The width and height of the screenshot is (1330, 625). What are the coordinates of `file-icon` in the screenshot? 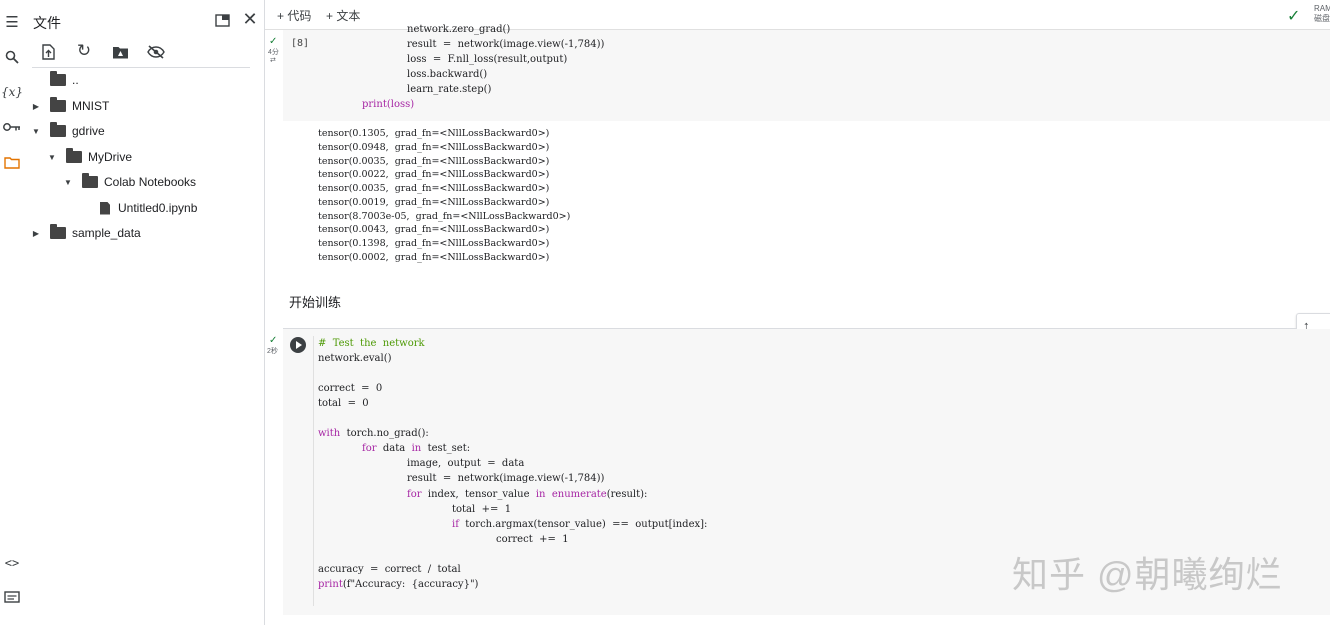 It's located at (105, 208).